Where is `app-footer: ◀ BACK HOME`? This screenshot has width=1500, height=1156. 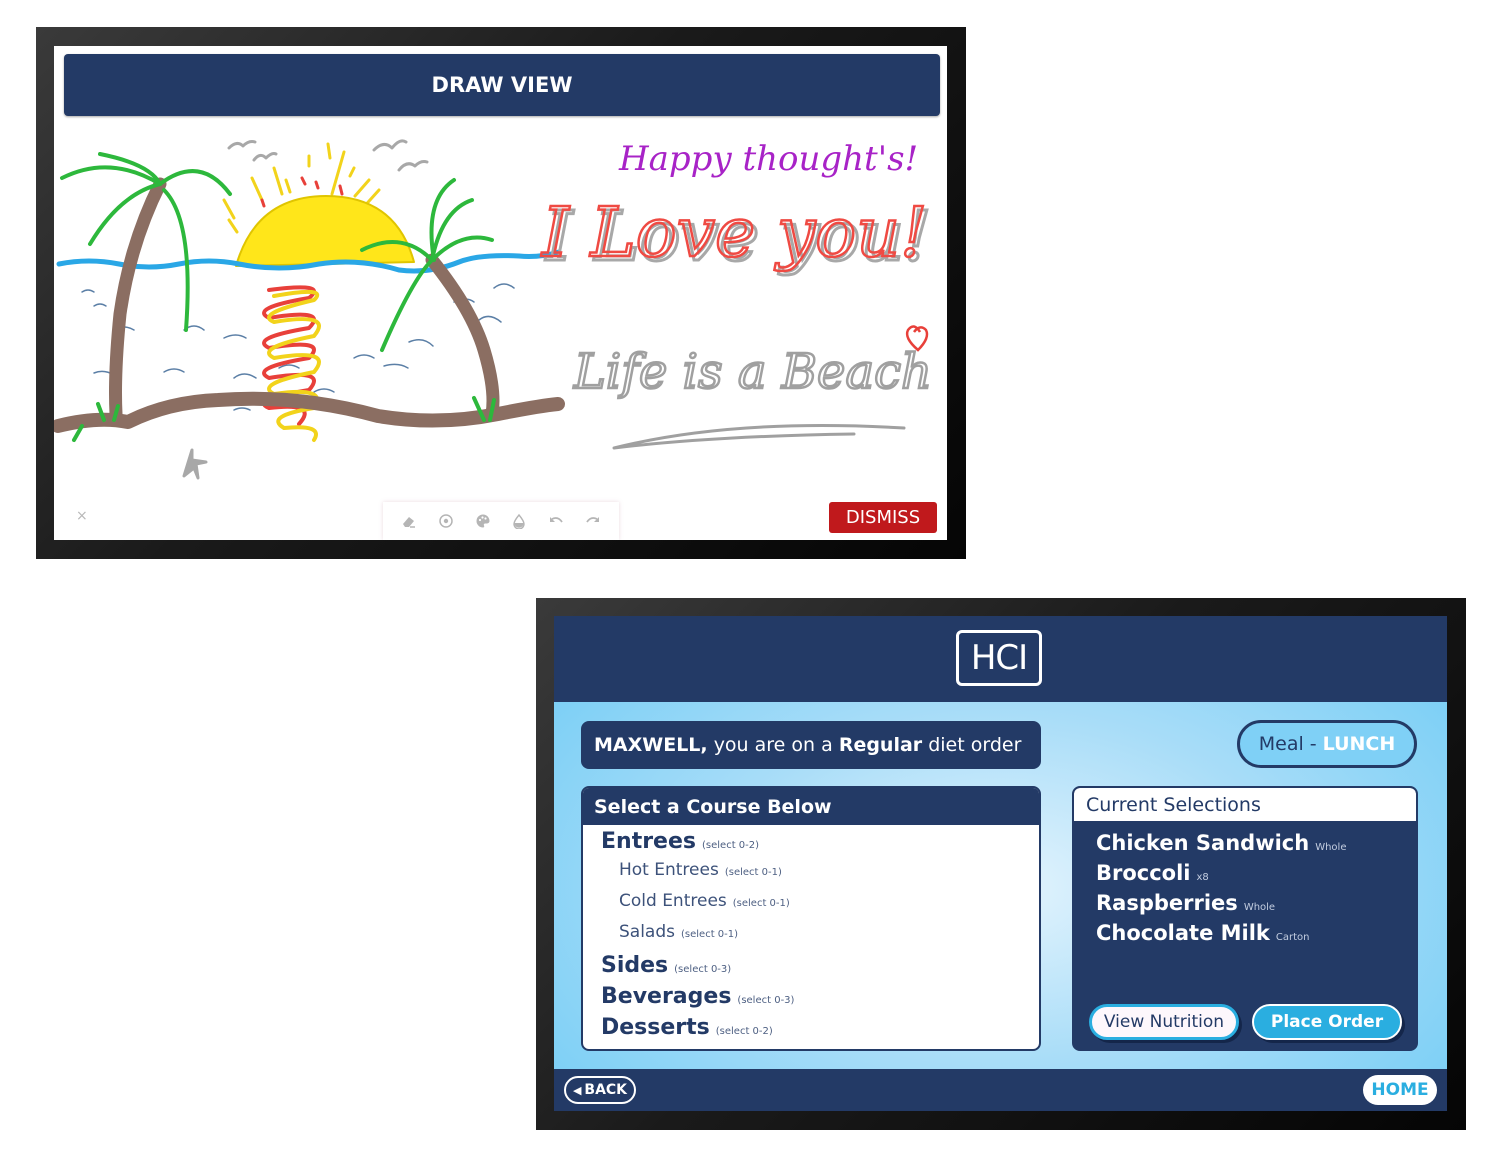 app-footer: ◀ BACK HOME is located at coordinates (1000, 1090).